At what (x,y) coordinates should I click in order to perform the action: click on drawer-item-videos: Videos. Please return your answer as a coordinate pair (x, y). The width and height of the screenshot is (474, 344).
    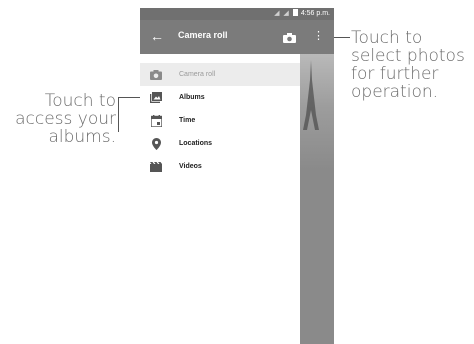
    Looking at the image, I should click on (220, 166).